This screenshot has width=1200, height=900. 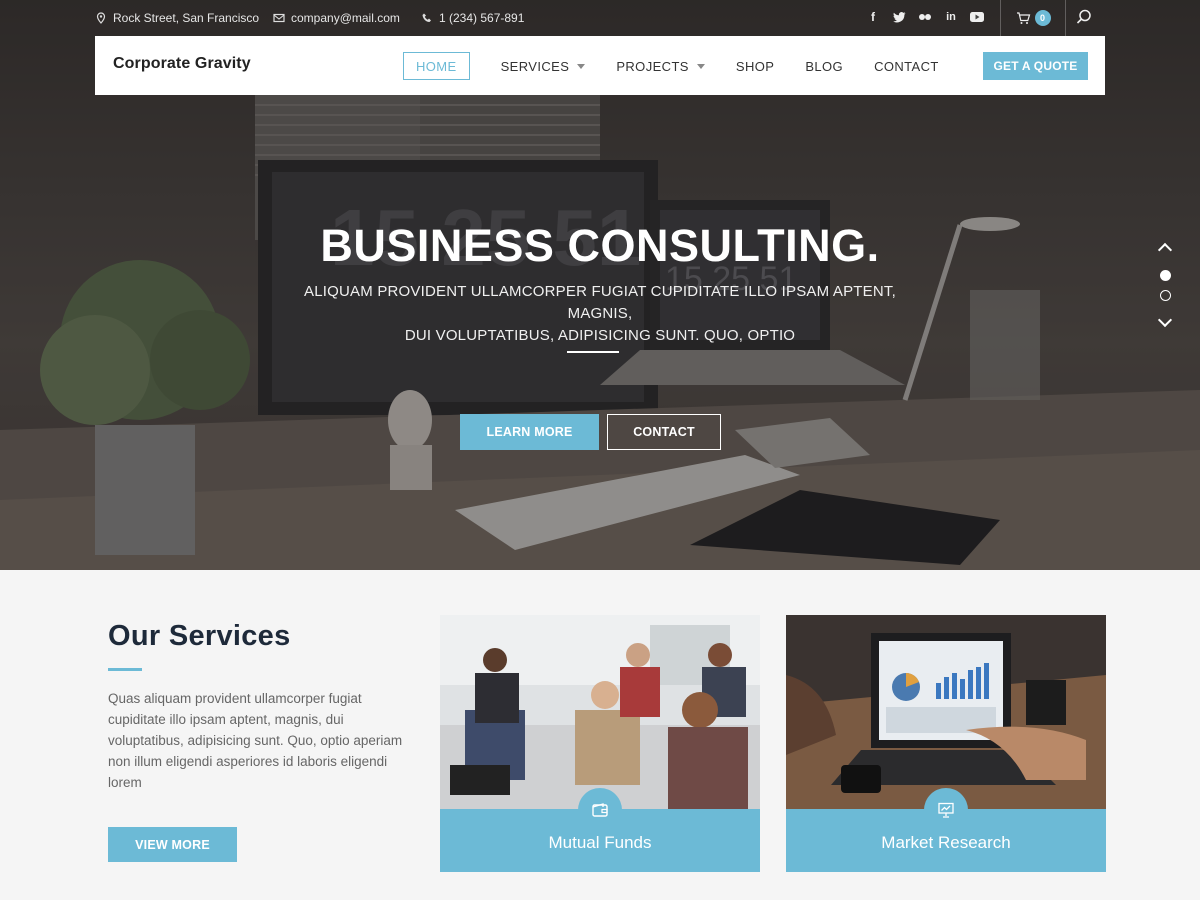 I want to click on twitter-icon, so click(x=899, y=17).